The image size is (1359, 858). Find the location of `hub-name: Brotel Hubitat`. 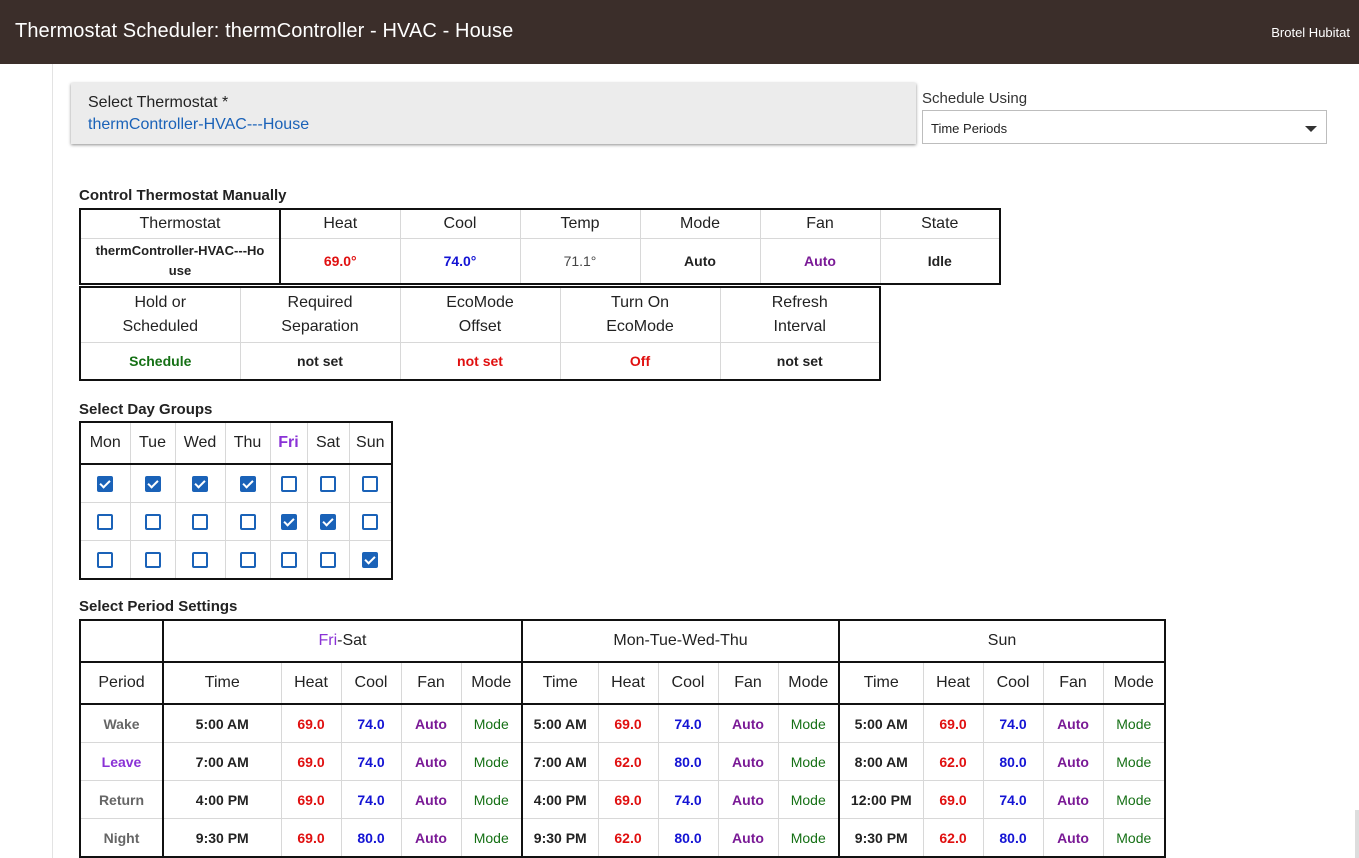

hub-name: Brotel Hubitat is located at coordinates (1310, 32).